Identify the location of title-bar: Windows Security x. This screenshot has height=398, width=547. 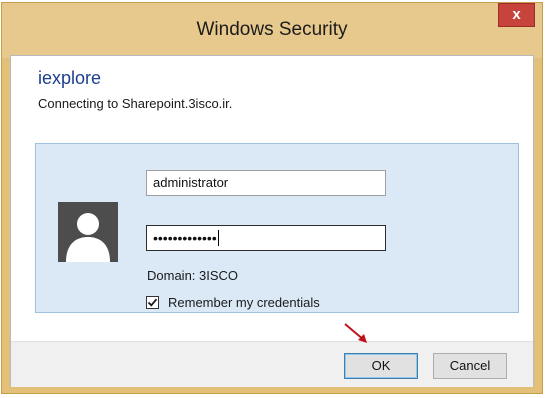
(272, 30).